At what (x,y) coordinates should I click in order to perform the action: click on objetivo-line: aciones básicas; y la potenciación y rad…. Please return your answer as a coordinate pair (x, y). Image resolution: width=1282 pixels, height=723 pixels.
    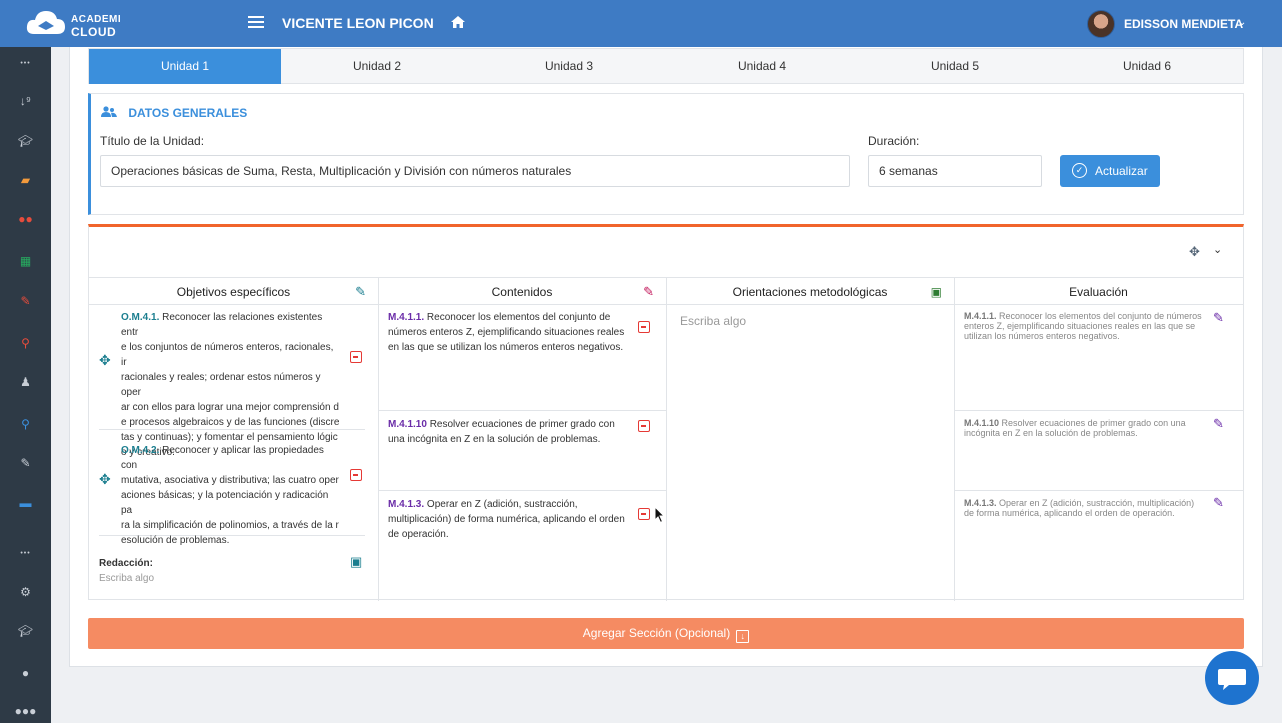
    Looking at the image, I should click on (225, 503).